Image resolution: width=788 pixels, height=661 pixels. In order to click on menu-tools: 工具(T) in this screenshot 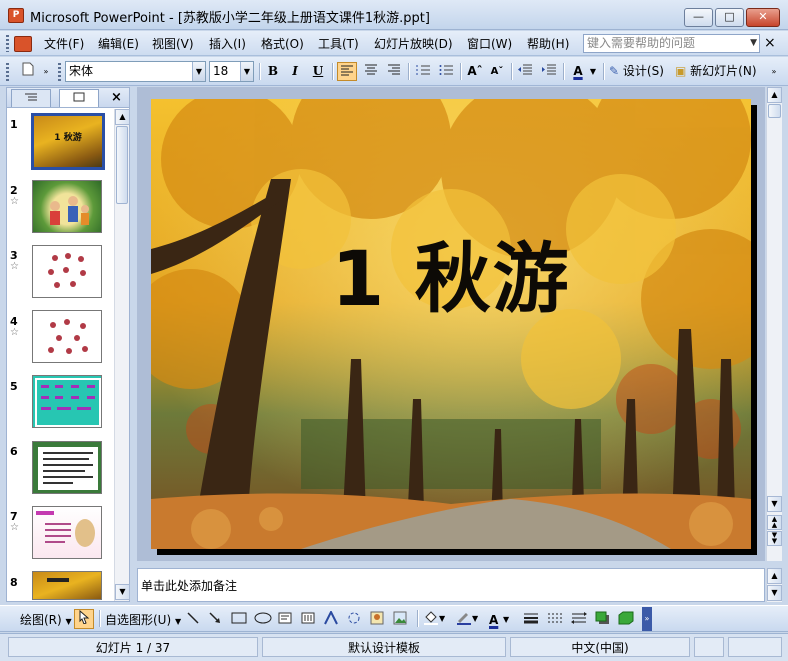, I will do `click(338, 44)`.